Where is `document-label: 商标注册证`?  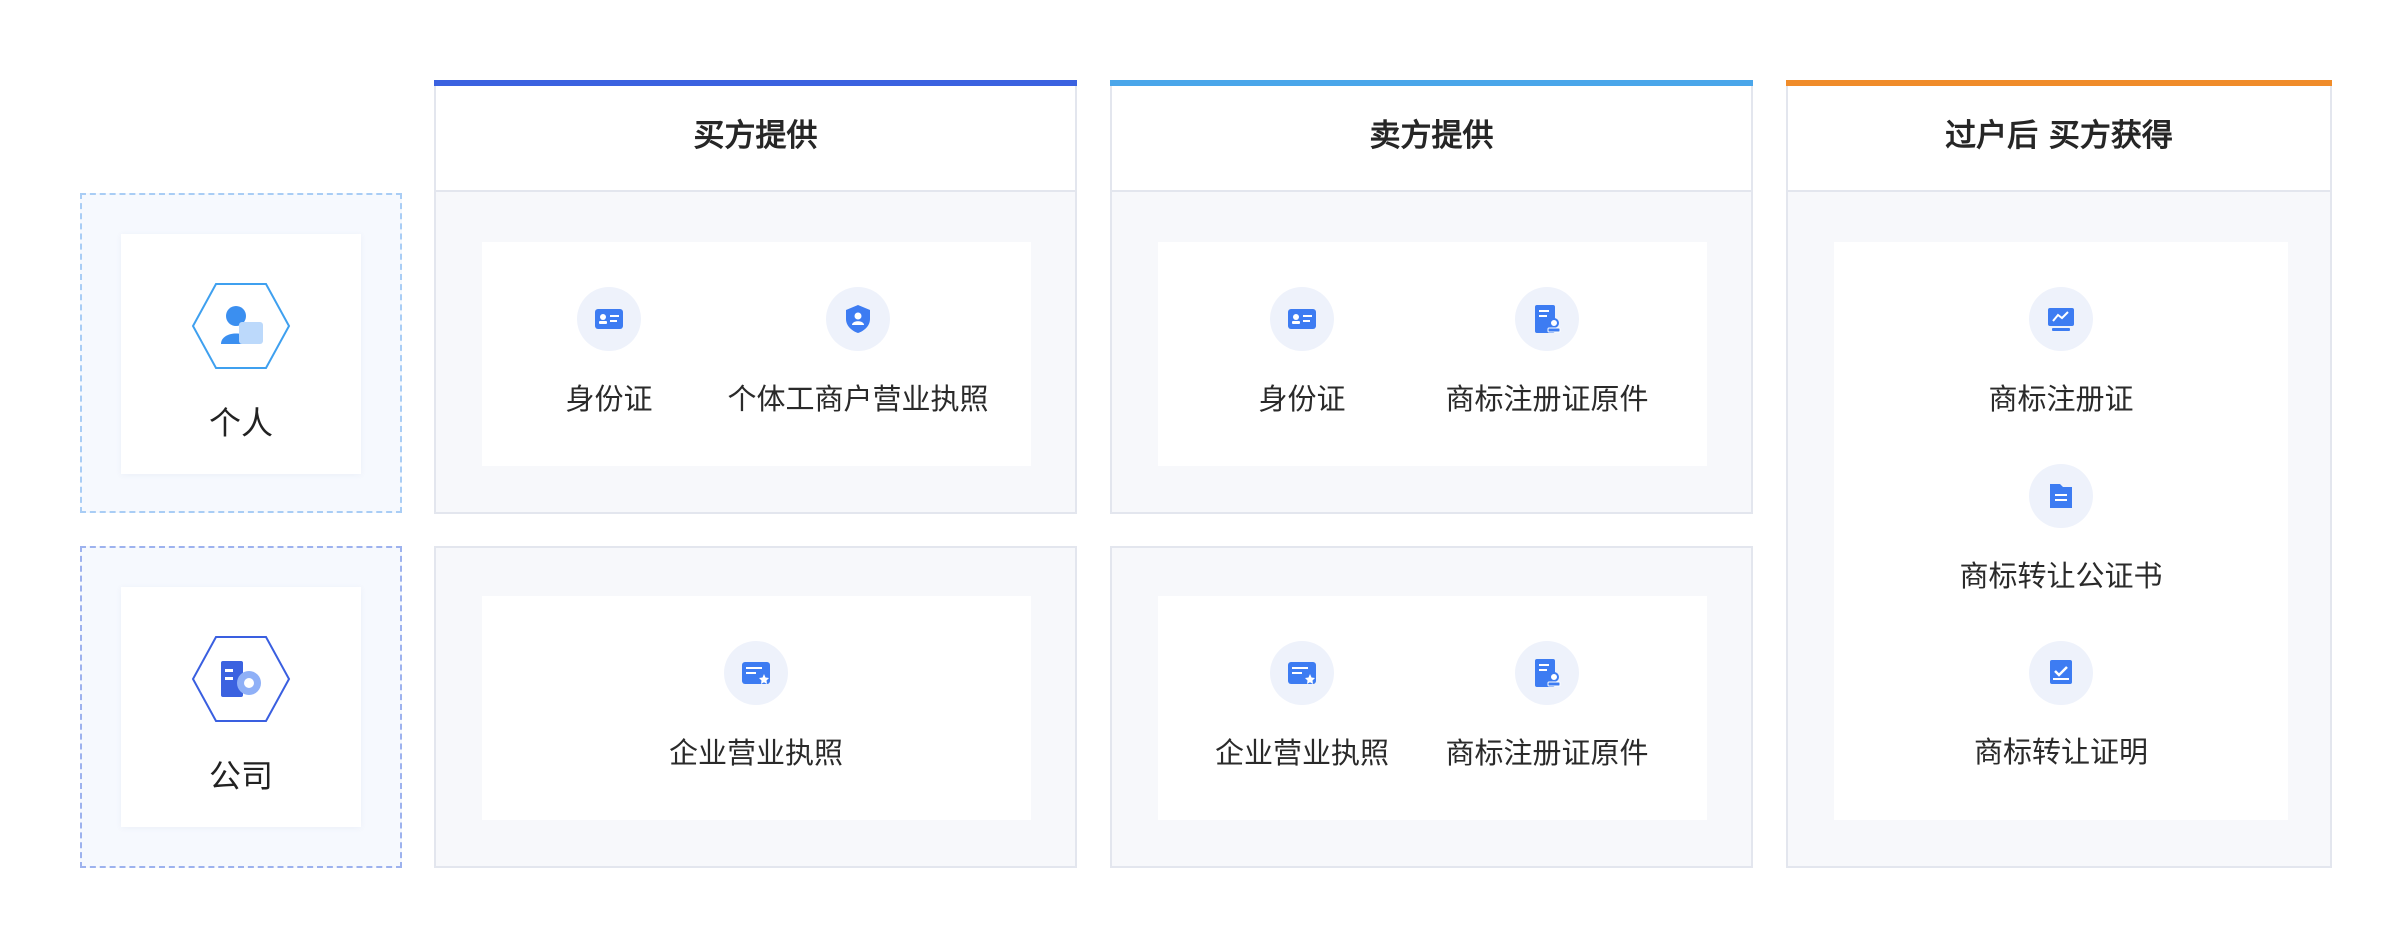 document-label: 商标注册证 is located at coordinates (2061, 399).